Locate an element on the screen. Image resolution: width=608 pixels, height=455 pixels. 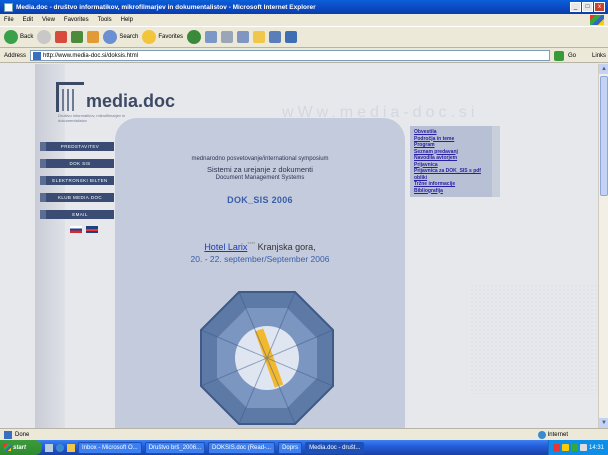
back-arrow-icon is located at coordinates (11, 37).